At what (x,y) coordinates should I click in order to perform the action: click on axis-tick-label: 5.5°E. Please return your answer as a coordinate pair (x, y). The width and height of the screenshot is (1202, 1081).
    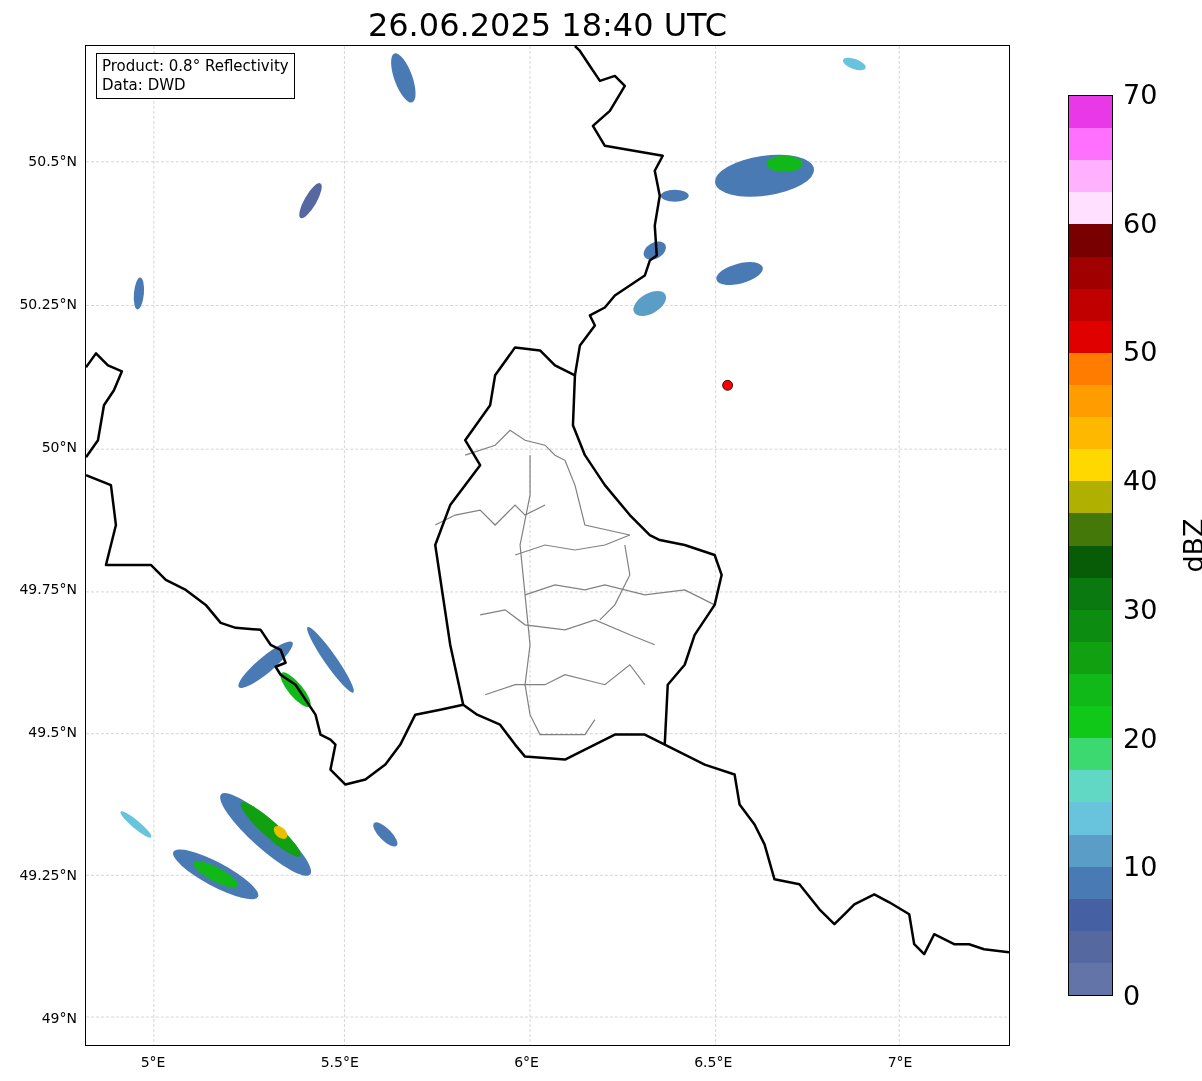
    Looking at the image, I should click on (339, 1062).